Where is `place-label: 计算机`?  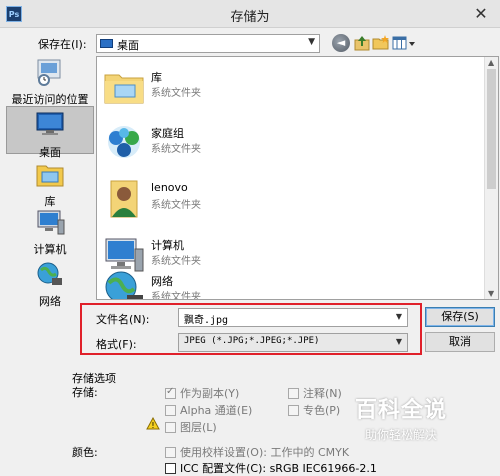
place-label: 计算机 is located at coordinates (50, 249).